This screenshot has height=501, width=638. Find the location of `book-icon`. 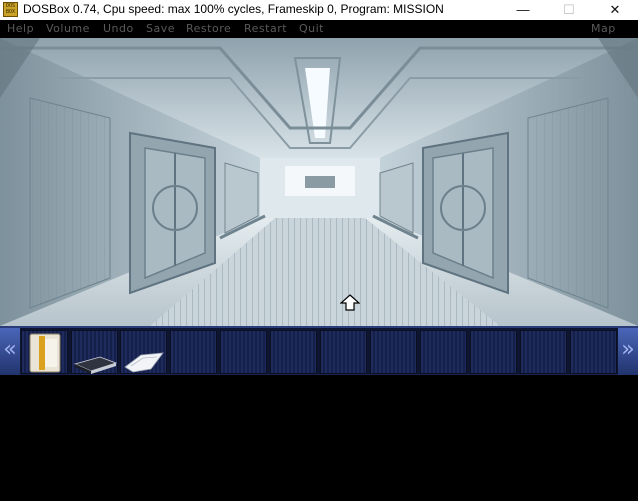

book-icon is located at coordinates (95, 365).